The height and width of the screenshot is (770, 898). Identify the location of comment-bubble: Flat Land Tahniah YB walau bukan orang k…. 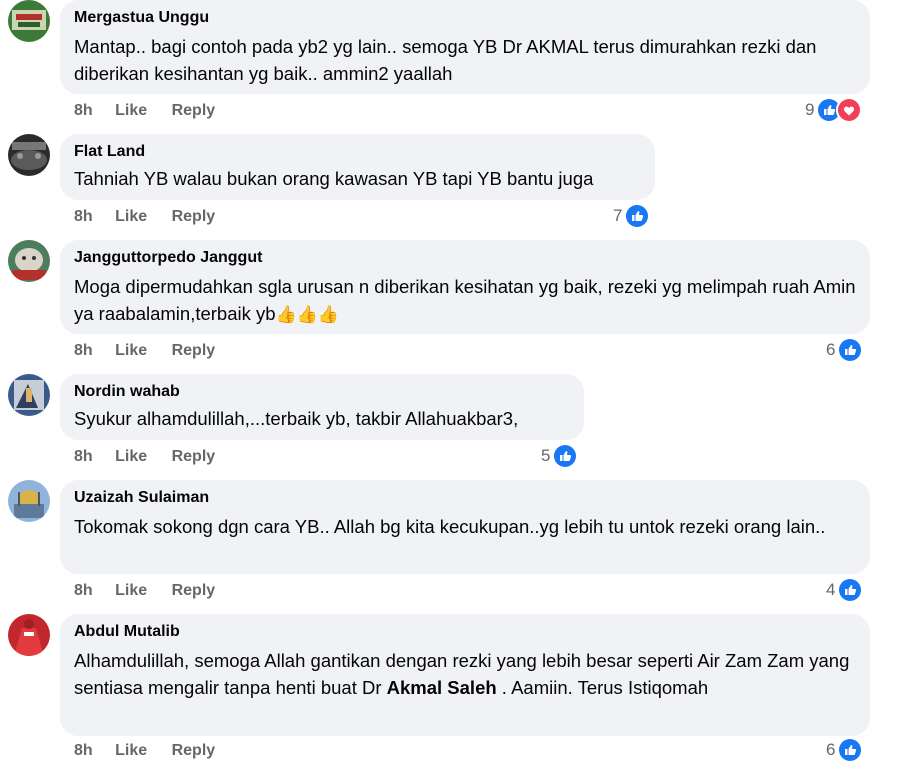
(357, 167).